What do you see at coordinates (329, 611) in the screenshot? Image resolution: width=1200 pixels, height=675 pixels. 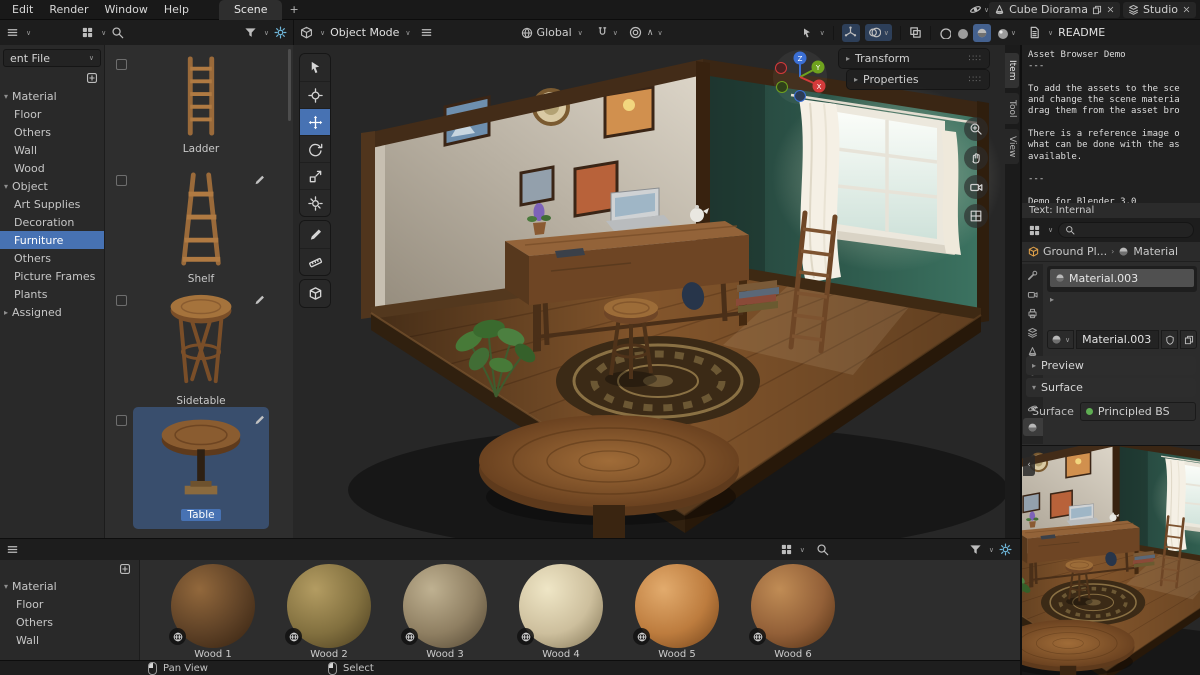 I see `material-asset-wood2: Wood 2` at bounding box center [329, 611].